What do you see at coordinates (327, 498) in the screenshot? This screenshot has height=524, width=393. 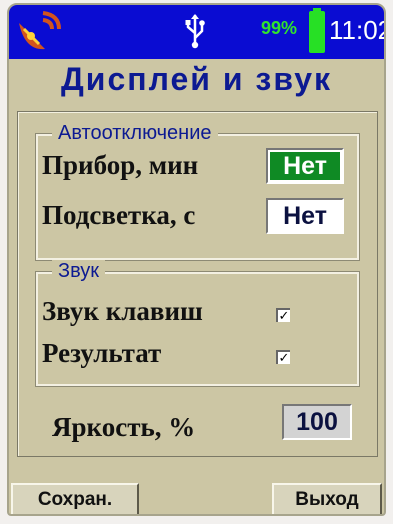 I see `exit-button: Выход` at bounding box center [327, 498].